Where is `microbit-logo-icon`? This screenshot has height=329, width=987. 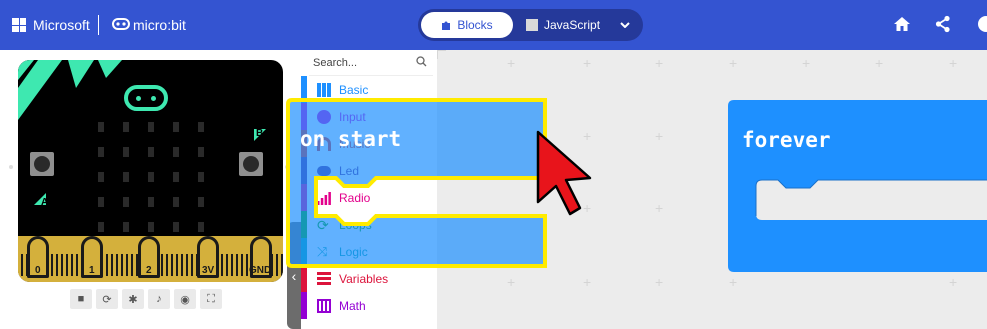
microbit-logo-icon is located at coordinates (121, 24).